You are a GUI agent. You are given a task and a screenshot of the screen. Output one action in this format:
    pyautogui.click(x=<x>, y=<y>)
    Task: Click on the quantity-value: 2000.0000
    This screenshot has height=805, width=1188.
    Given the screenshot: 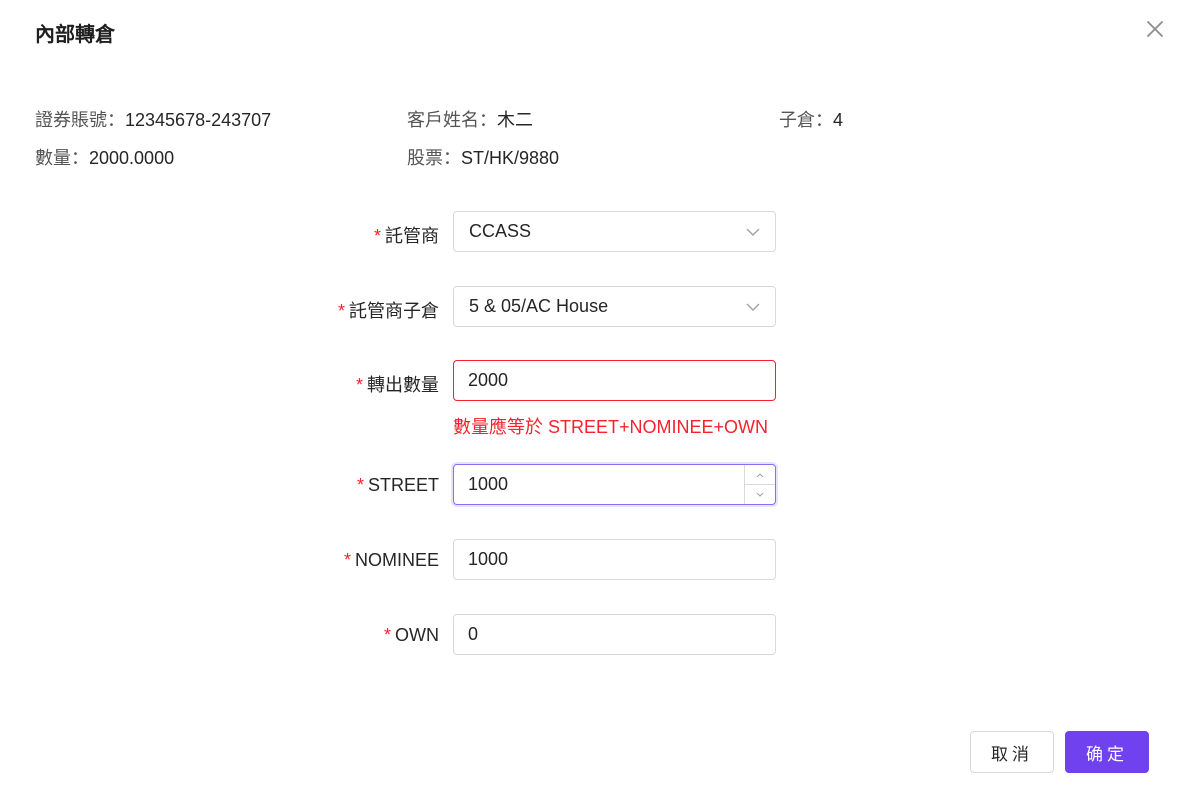 What is the action you would take?
    pyautogui.click(x=132, y=158)
    